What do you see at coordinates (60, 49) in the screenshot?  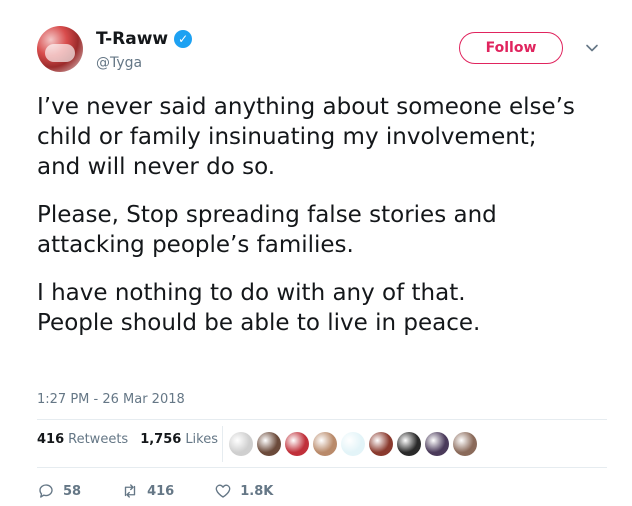 I see `avatar` at bounding box center [60, 49].